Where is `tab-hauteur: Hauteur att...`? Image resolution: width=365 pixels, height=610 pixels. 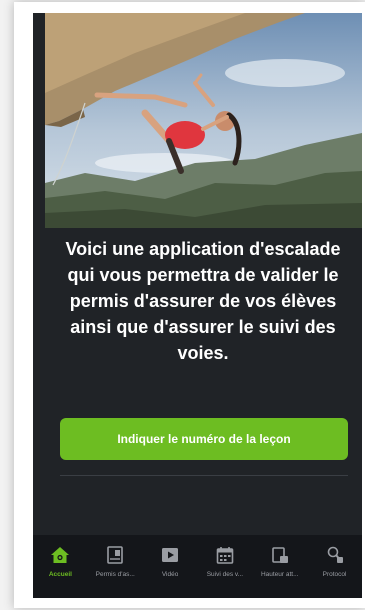
tab-hauteur: Hauteur att... is located at coordinates (279, 566).